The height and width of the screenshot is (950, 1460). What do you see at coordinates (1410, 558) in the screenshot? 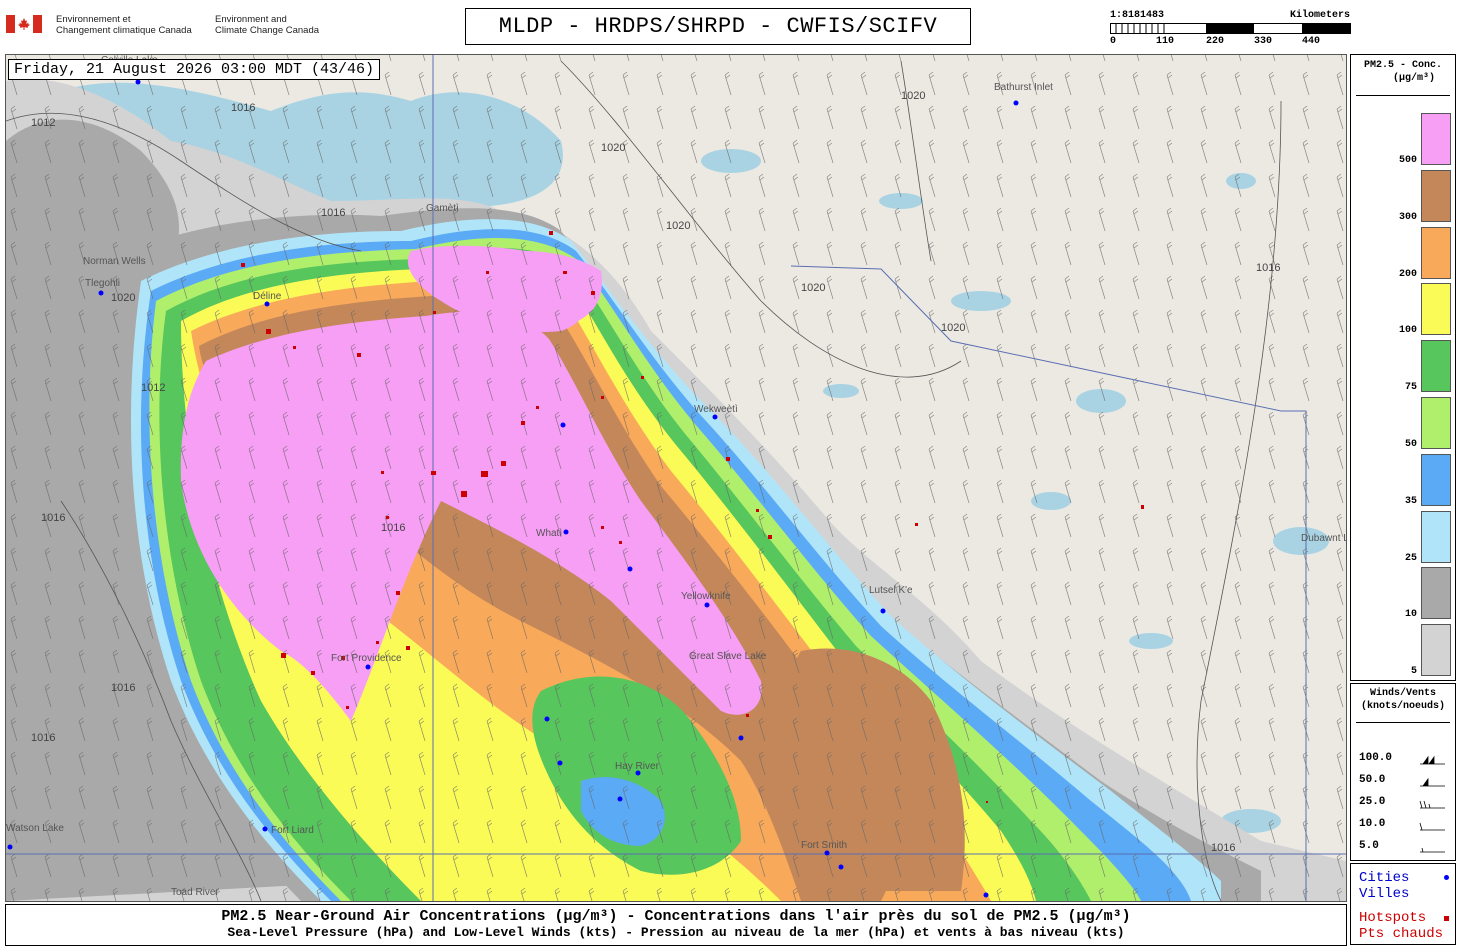
I see `legend-level-label: 25` at bounding box center [1410, 558].